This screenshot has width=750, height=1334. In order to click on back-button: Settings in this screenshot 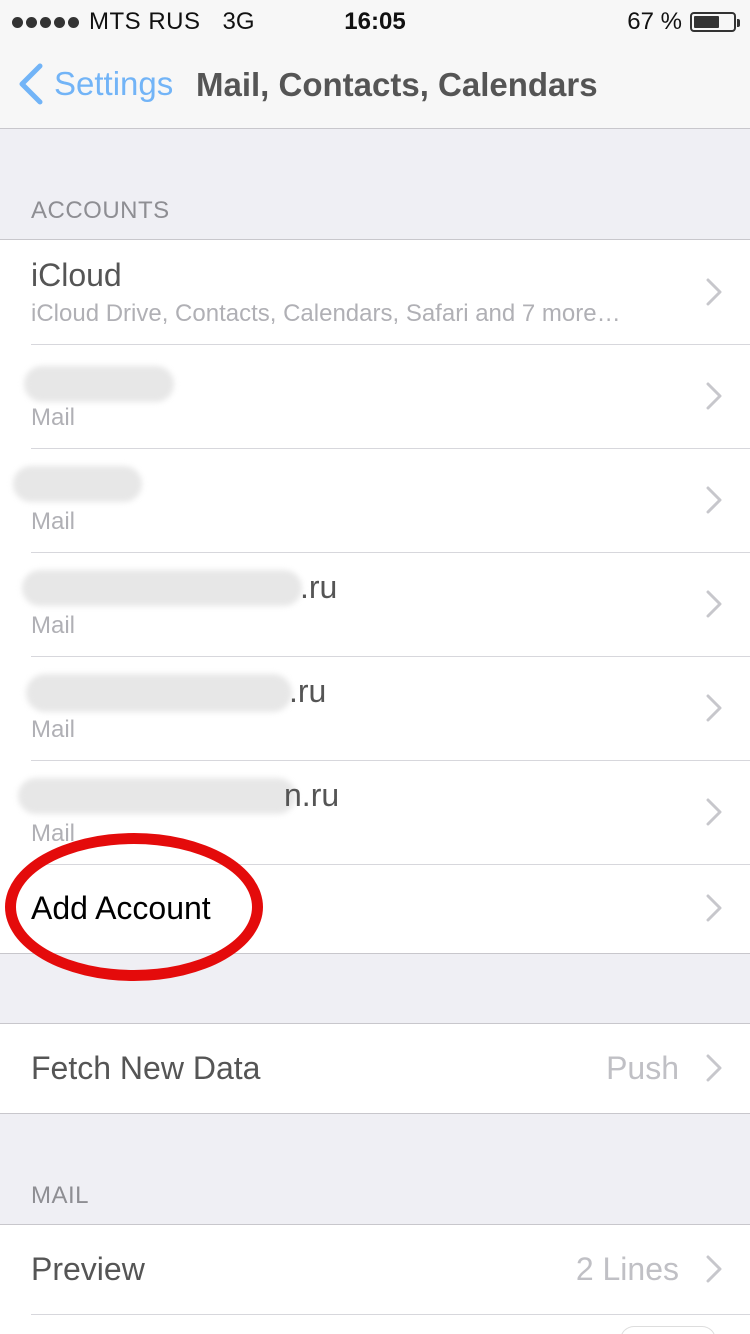, I will do `click(93, 84)`.